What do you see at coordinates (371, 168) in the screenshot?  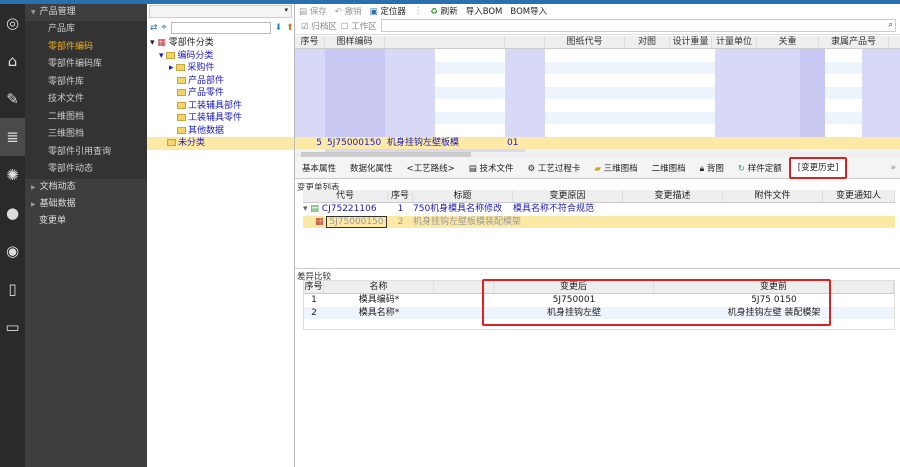 I see `tab-data-attributes: 数据化属性` at bounding box center [371, 168].